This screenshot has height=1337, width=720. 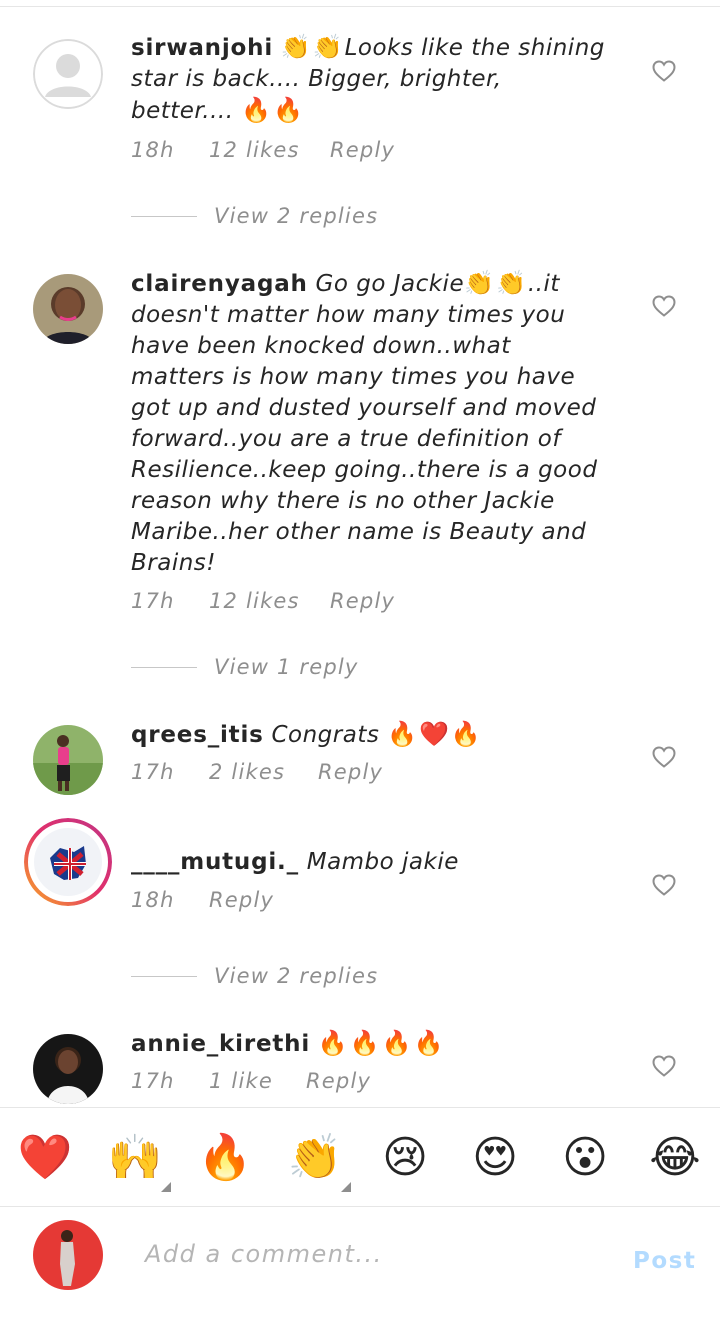 I want to click on comment-username: ____mutugi._, so click(x=215, y=862).